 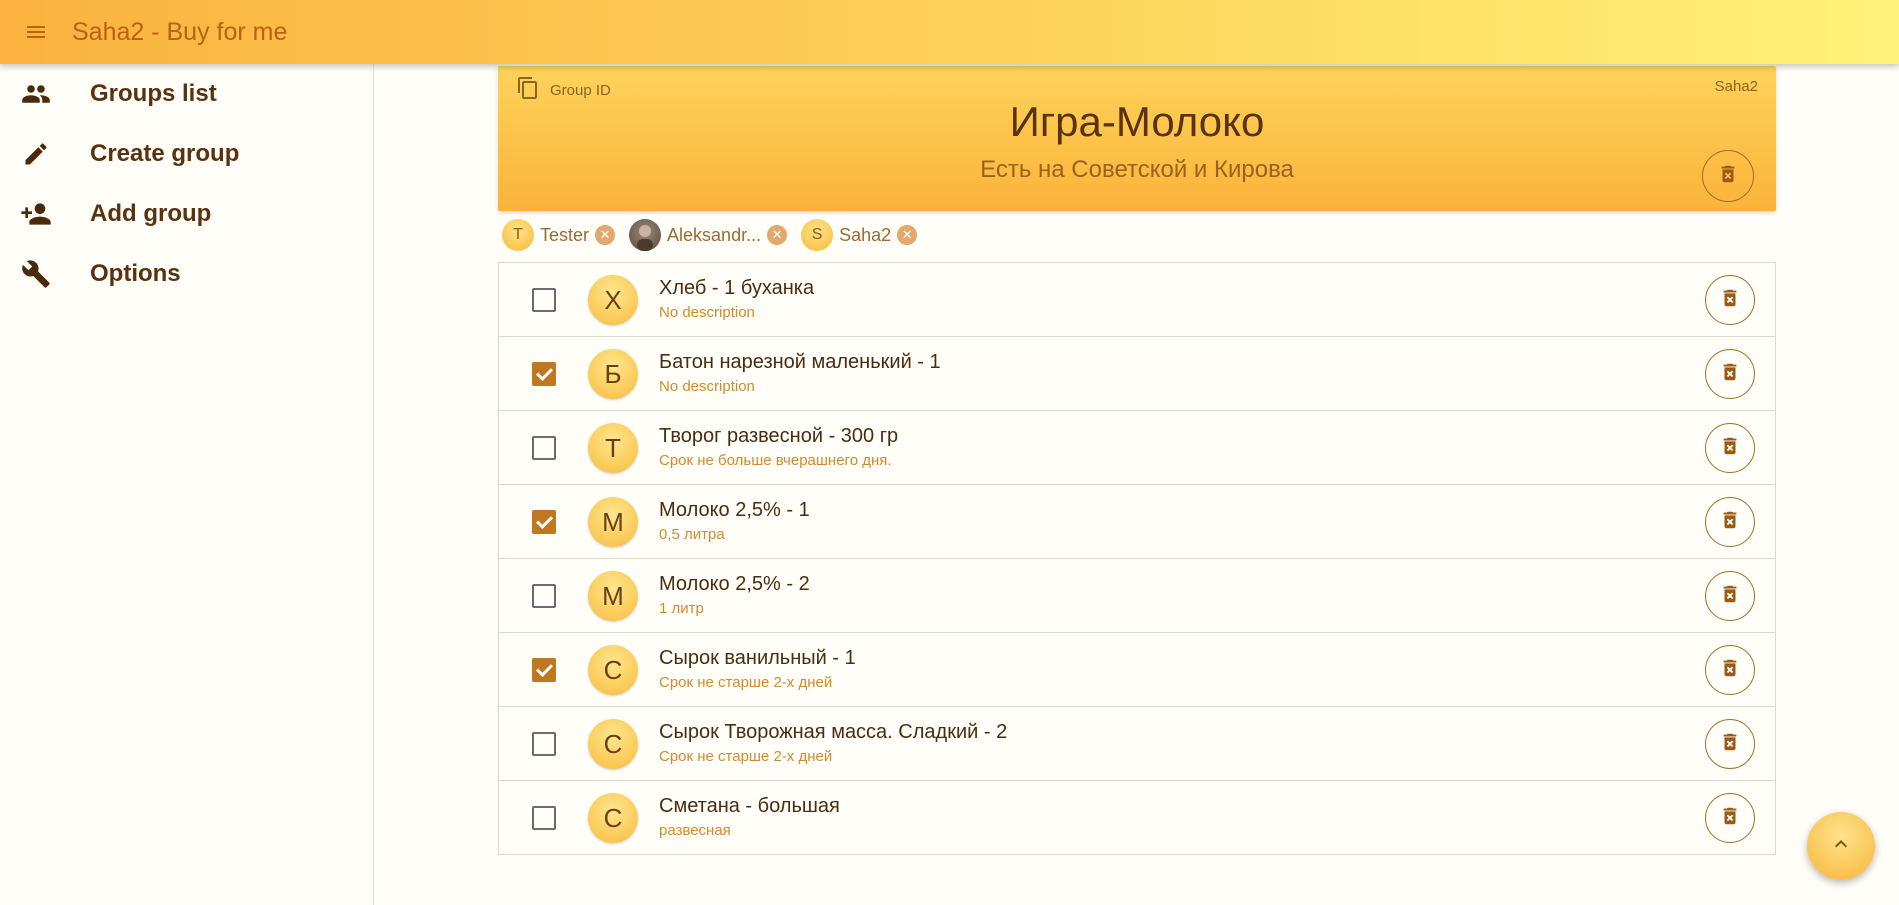 I want to click on nav-item-options: Options, so click(x=186, y=274).